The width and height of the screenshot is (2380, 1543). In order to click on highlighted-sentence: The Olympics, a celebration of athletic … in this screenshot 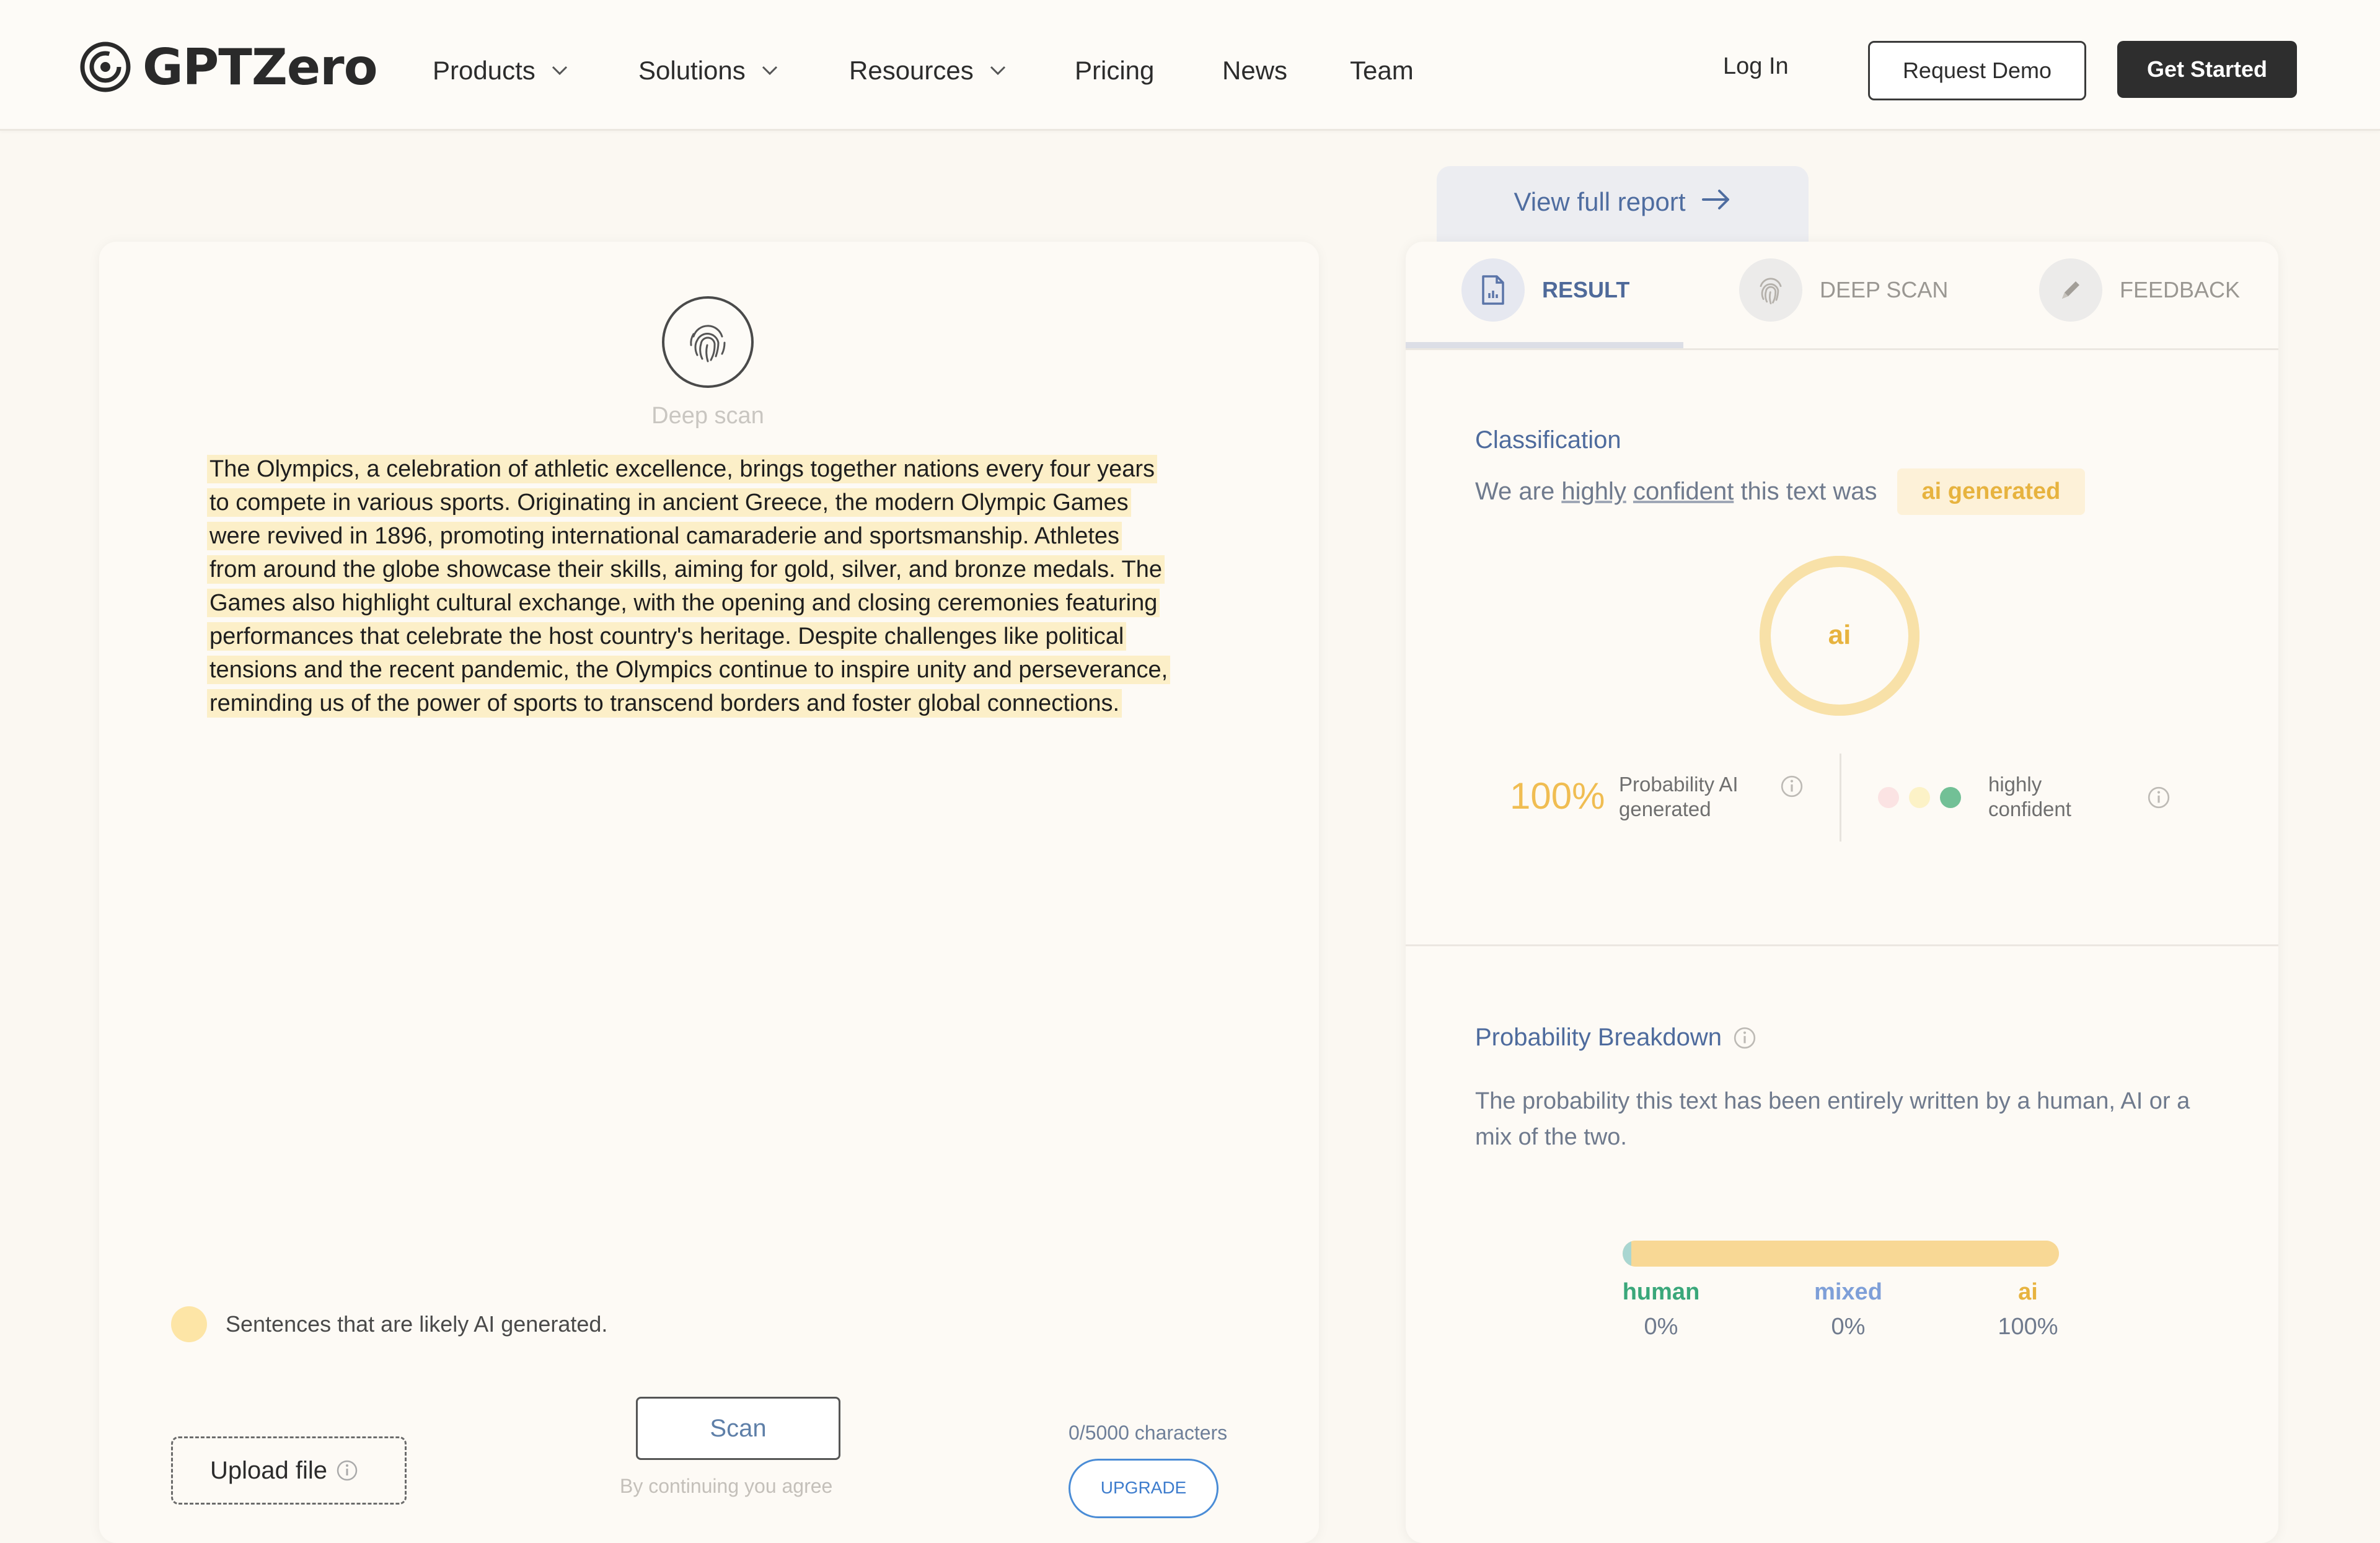, I will do `click(682, 469)`.